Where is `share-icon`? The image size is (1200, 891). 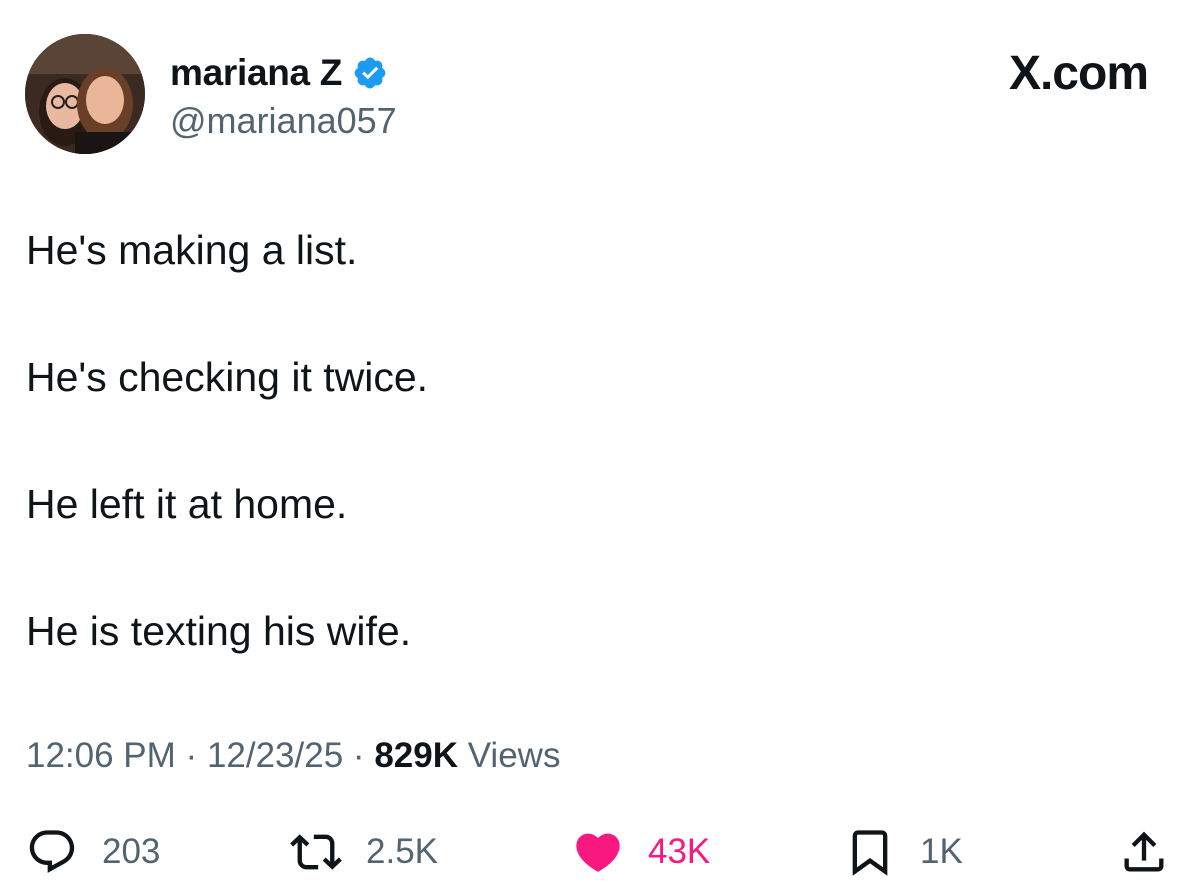
share-icon is located at coordinates (1144, 851).